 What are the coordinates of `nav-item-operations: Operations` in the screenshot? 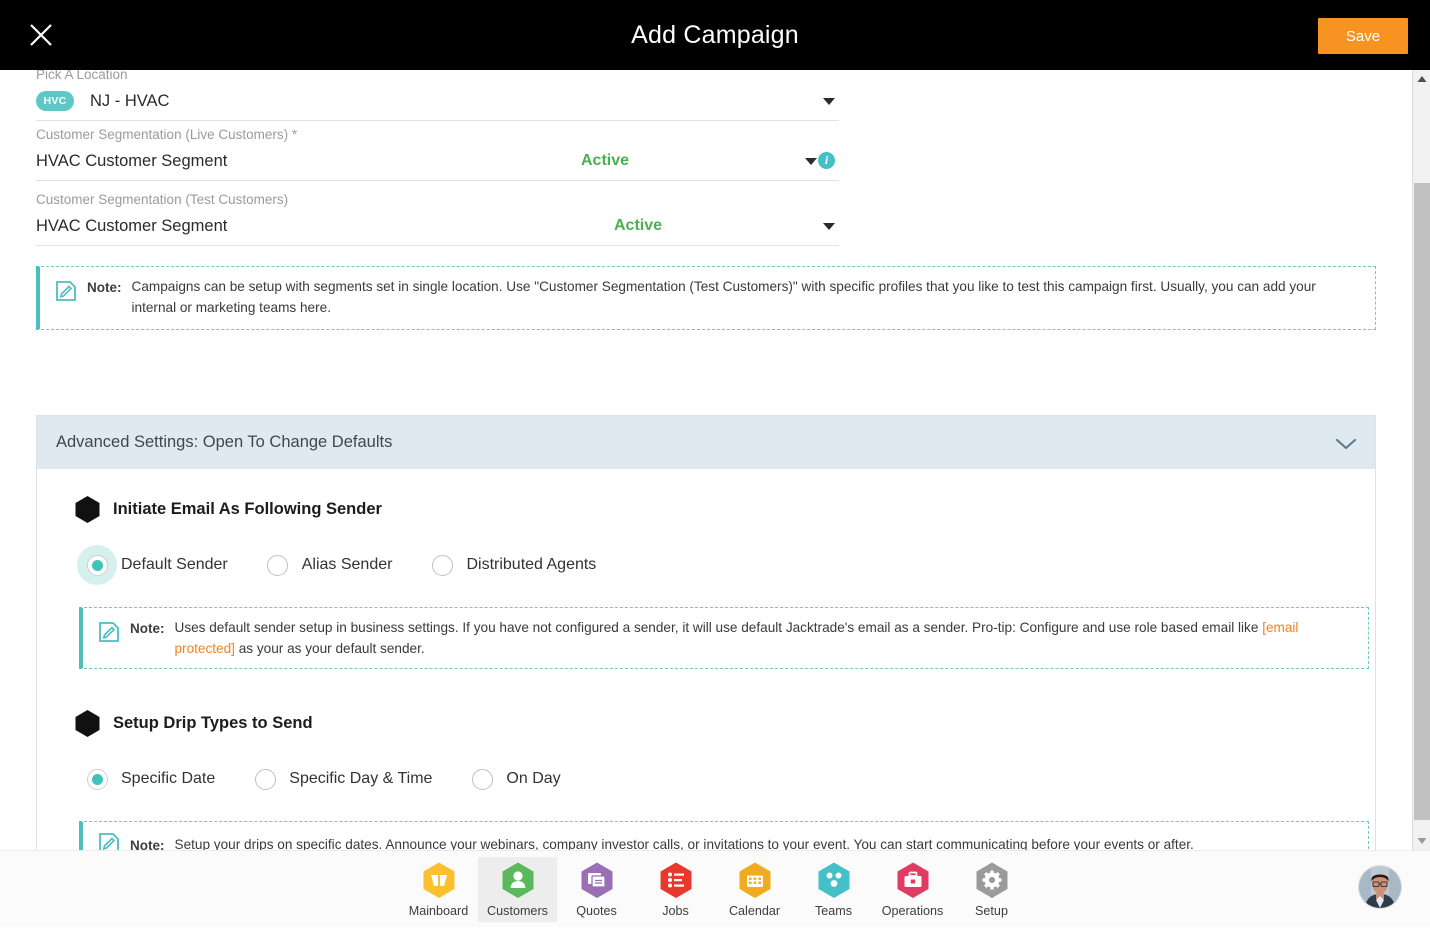 It's located at (912, 889).